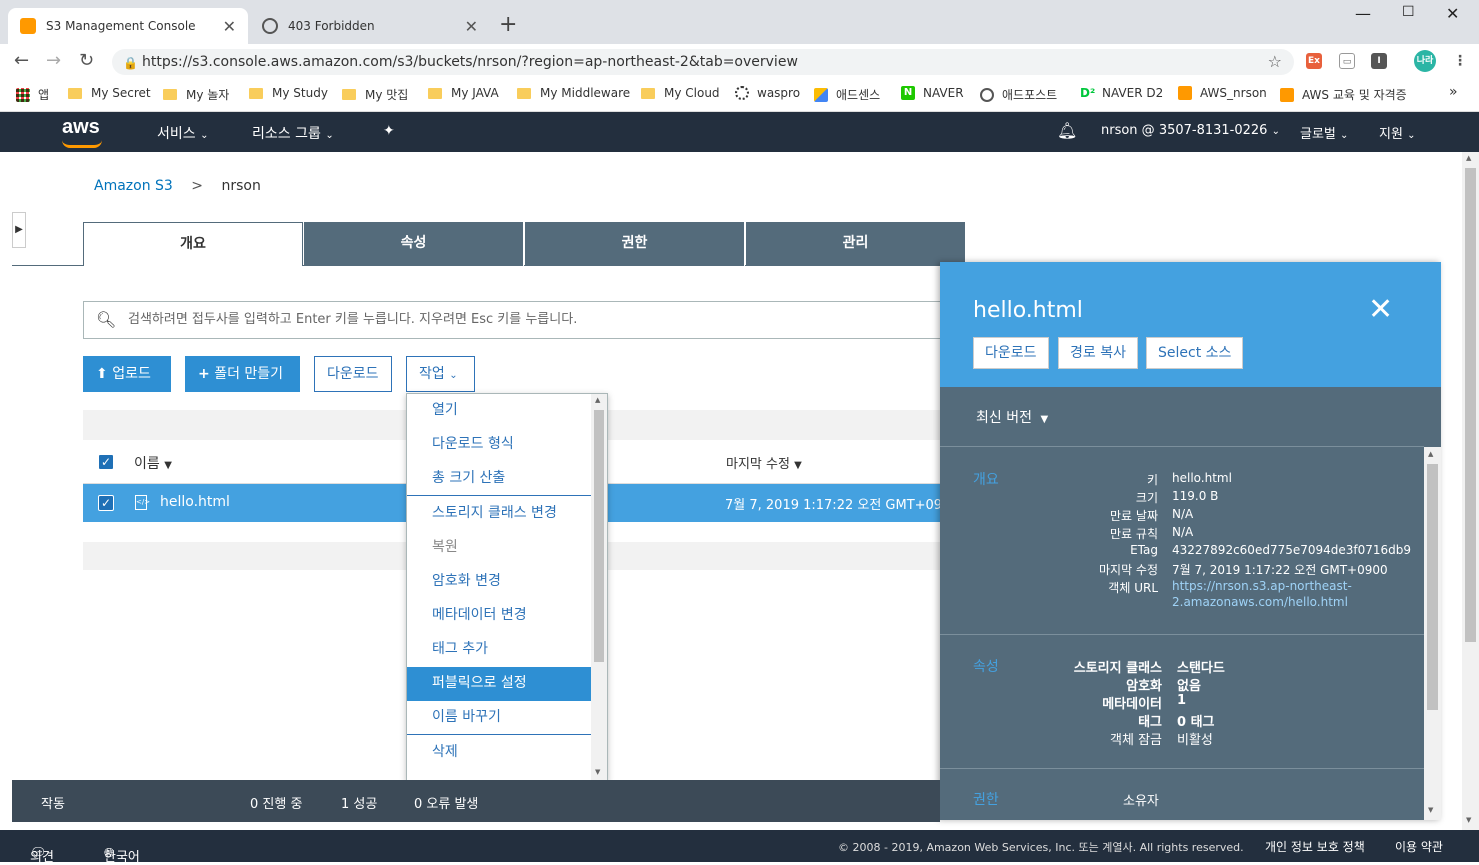 The width and height of the screenshot is (1479, 865). I want to click on tab-management: 관리, so click(856, 244).